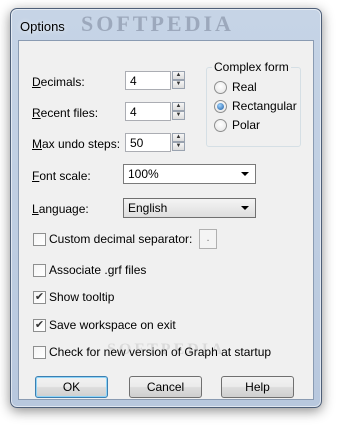 The width and height of the screenshot is (338, 427). Describe the element at coordinates (148, 80) in the screenshot. I see `decimals-input: 4` at that location.